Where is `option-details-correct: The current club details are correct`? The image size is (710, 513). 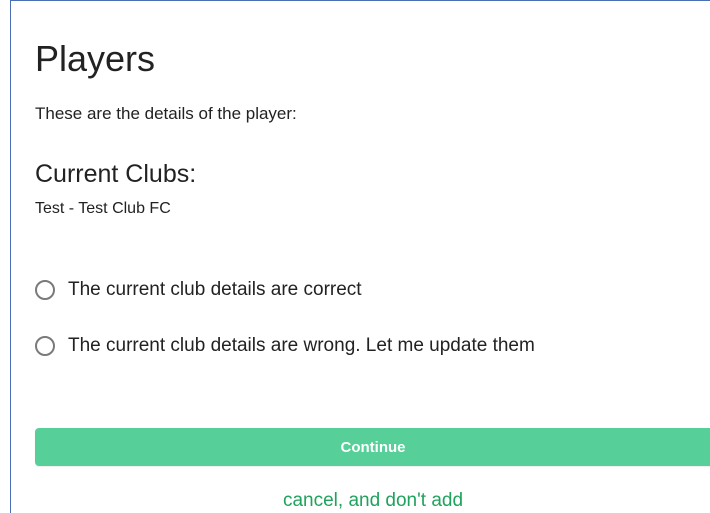
option-details-correct: The current club details are correct is located at coordinates (198, 290).